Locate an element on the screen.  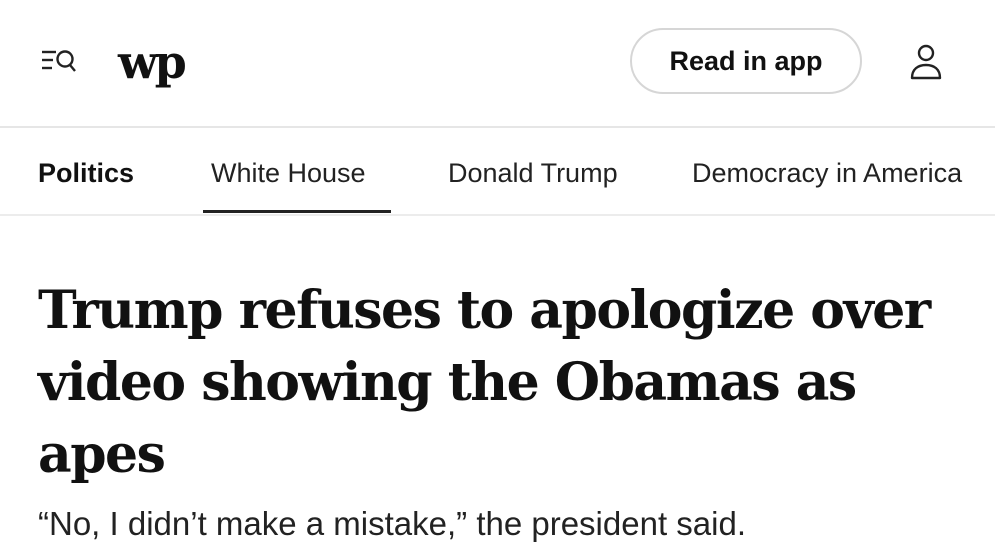
tab-donald-trump: Donald Trump is located at coordinates (533, 173).